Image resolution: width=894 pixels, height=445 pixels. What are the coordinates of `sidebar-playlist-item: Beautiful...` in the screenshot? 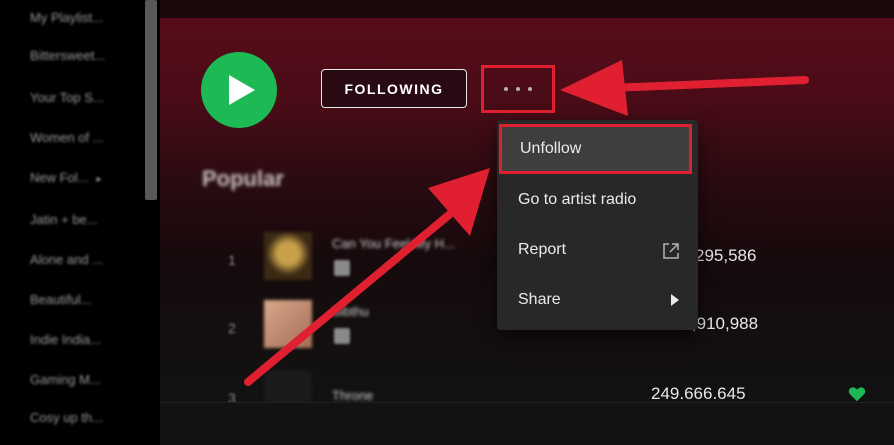 It's located at (60, 299).